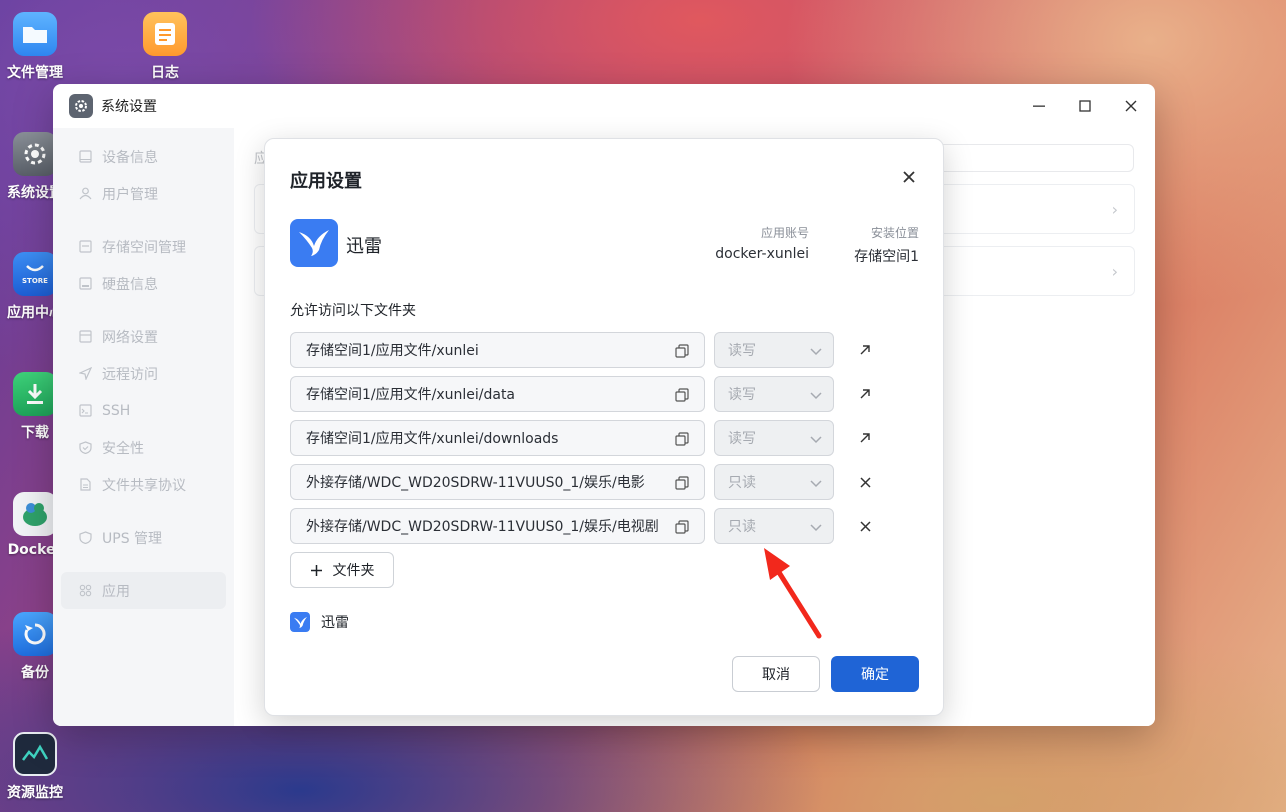 This screenshot has height=812, width=1286. What do you see at coordinates (762, 254) in the screenshot?
I see `account-value: docker-xunlei` at bounding box center [762, 254].